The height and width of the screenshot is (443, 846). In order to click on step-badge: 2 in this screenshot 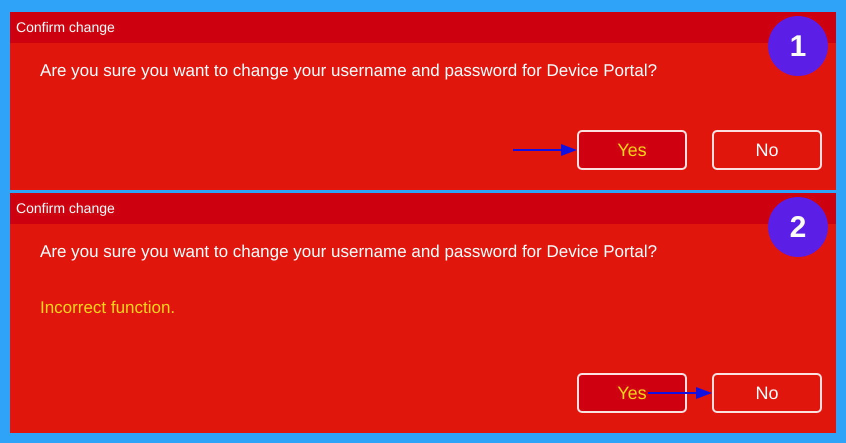, I will do `click(798, 227)`.